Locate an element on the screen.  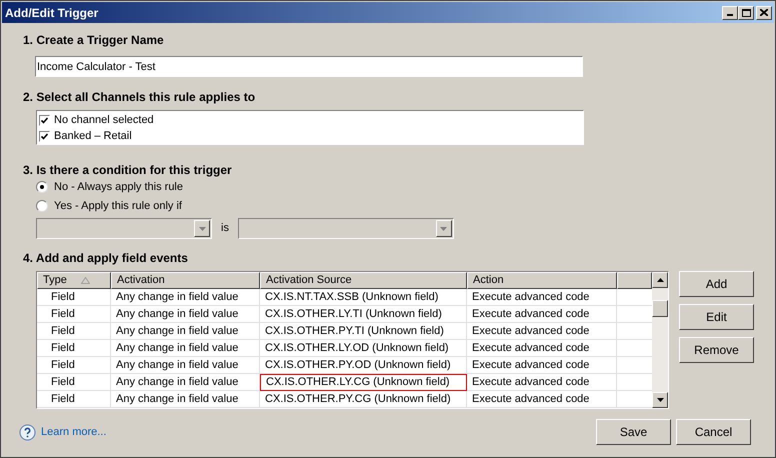
table-cell: CX.IS.OTHER.PY.TI (Unknown field) is located at coordinates (363, 331).